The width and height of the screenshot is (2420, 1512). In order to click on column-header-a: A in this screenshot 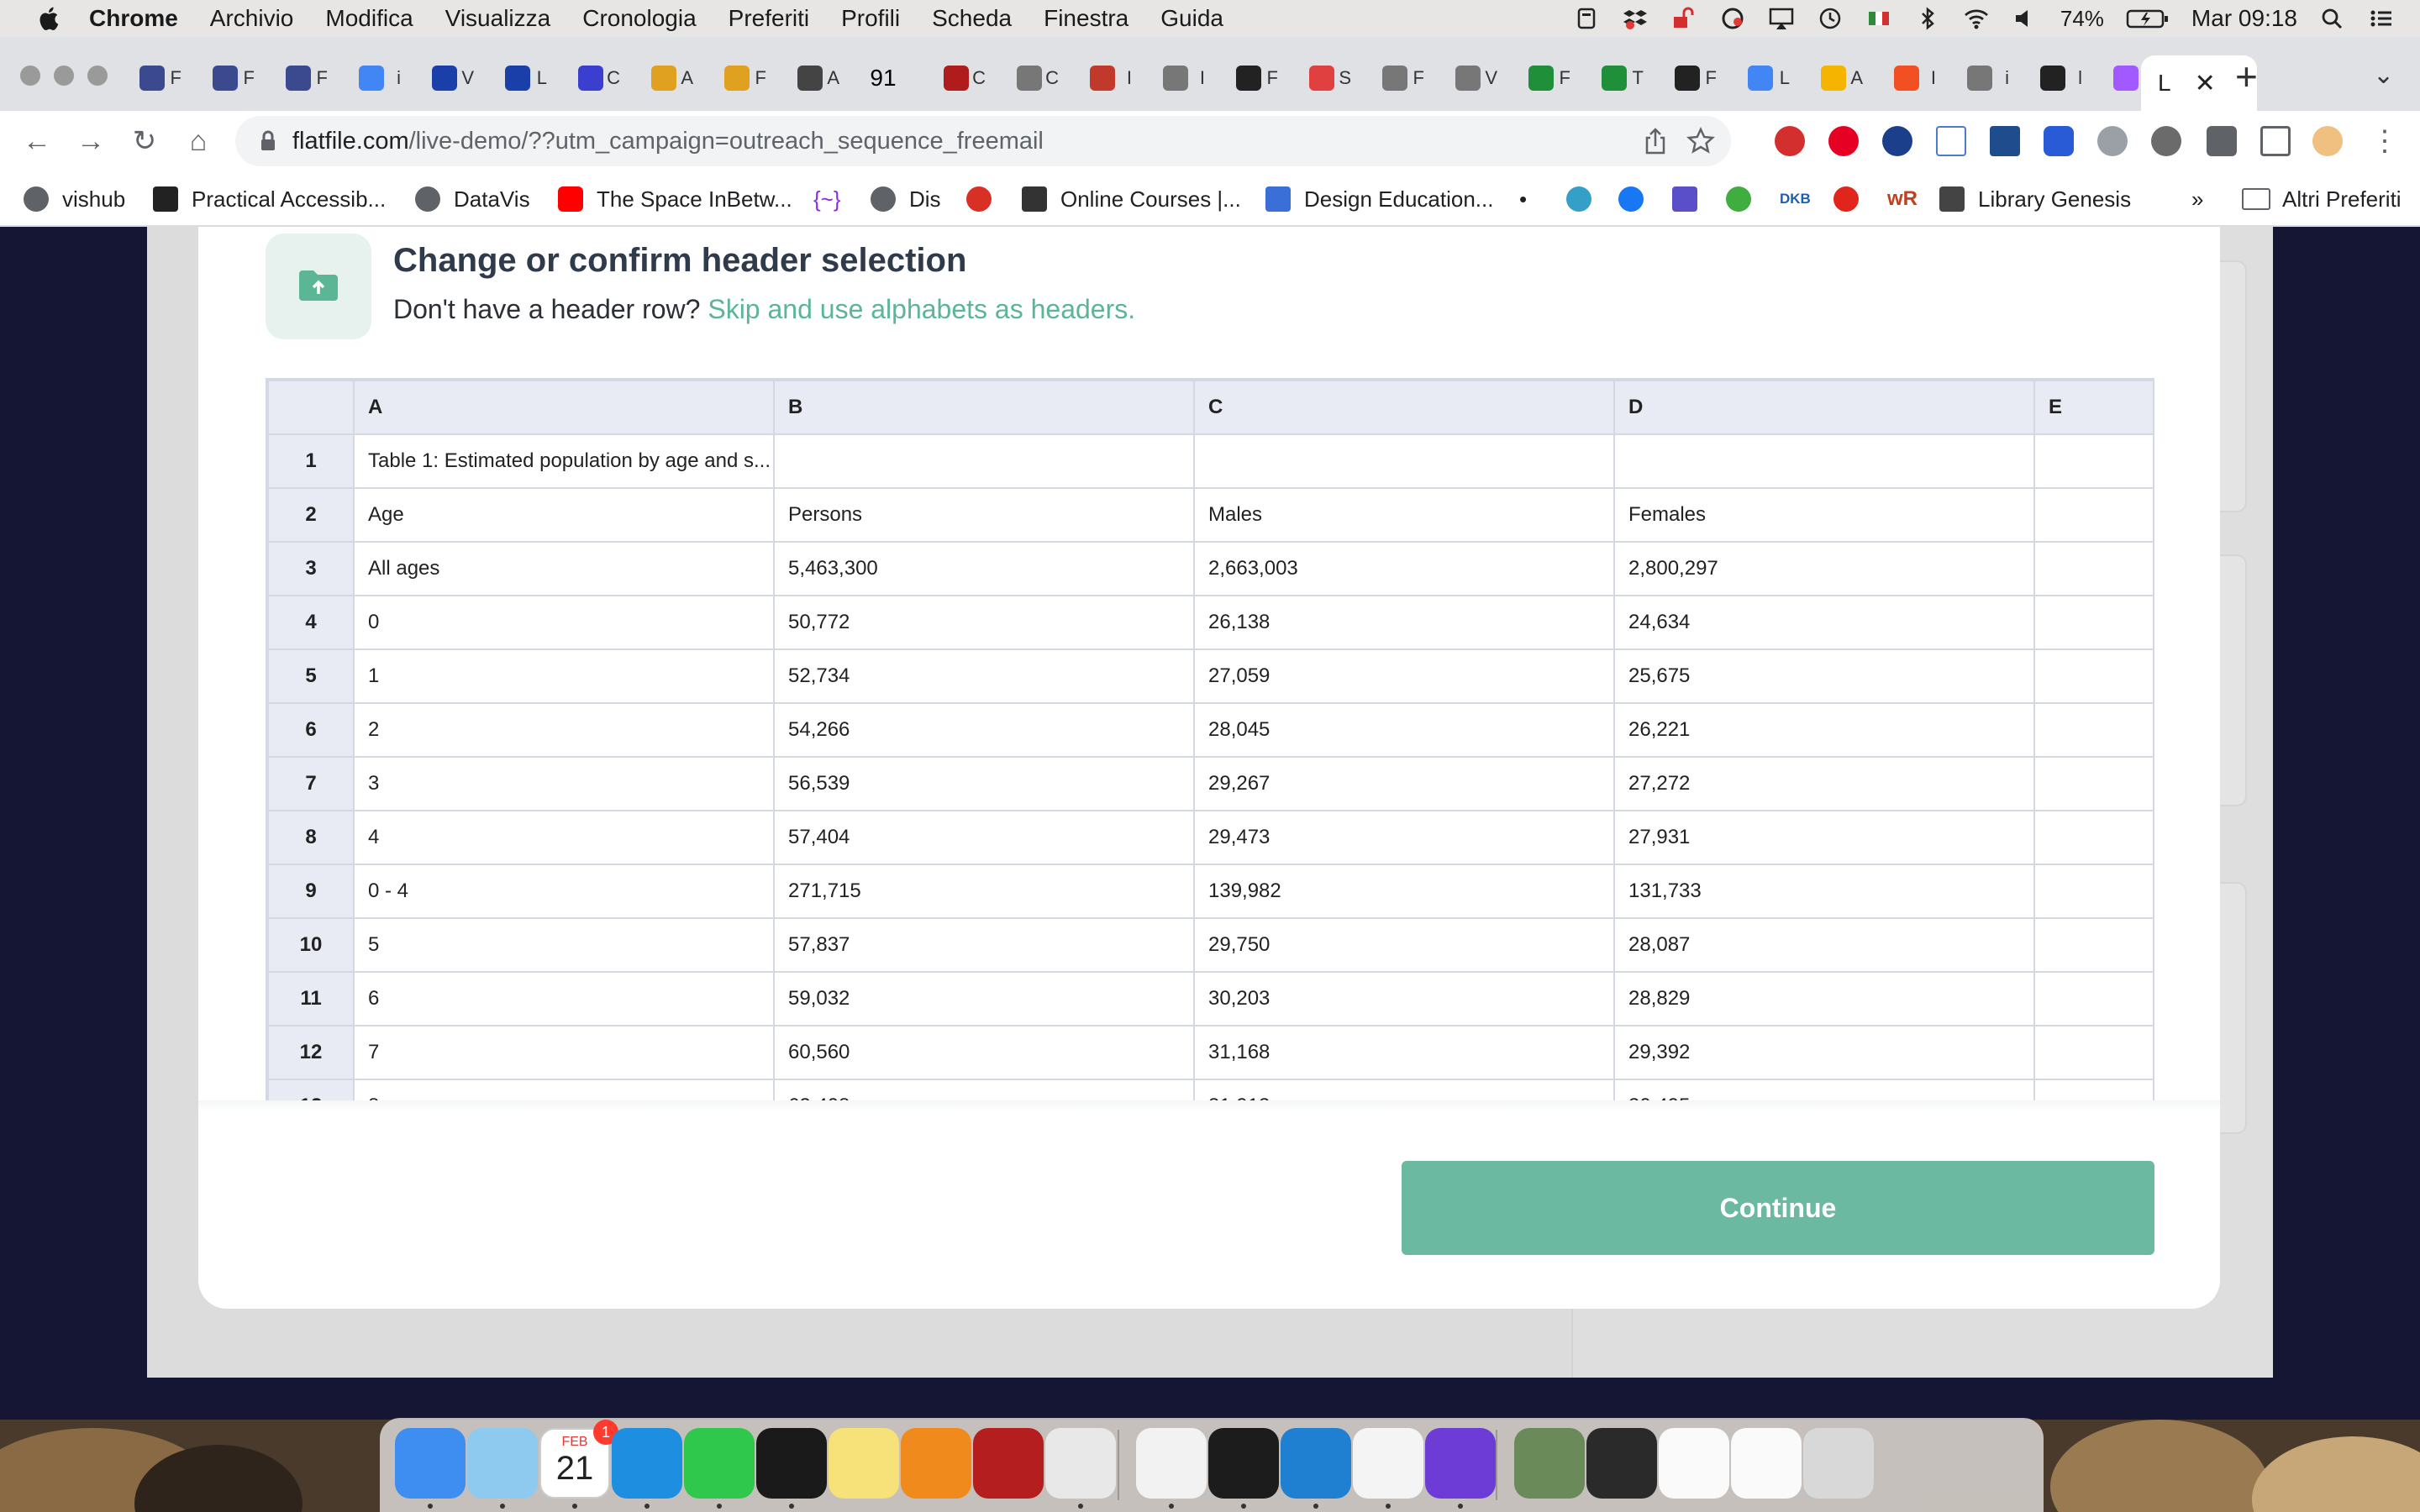, I will do `click(564, 407)`.